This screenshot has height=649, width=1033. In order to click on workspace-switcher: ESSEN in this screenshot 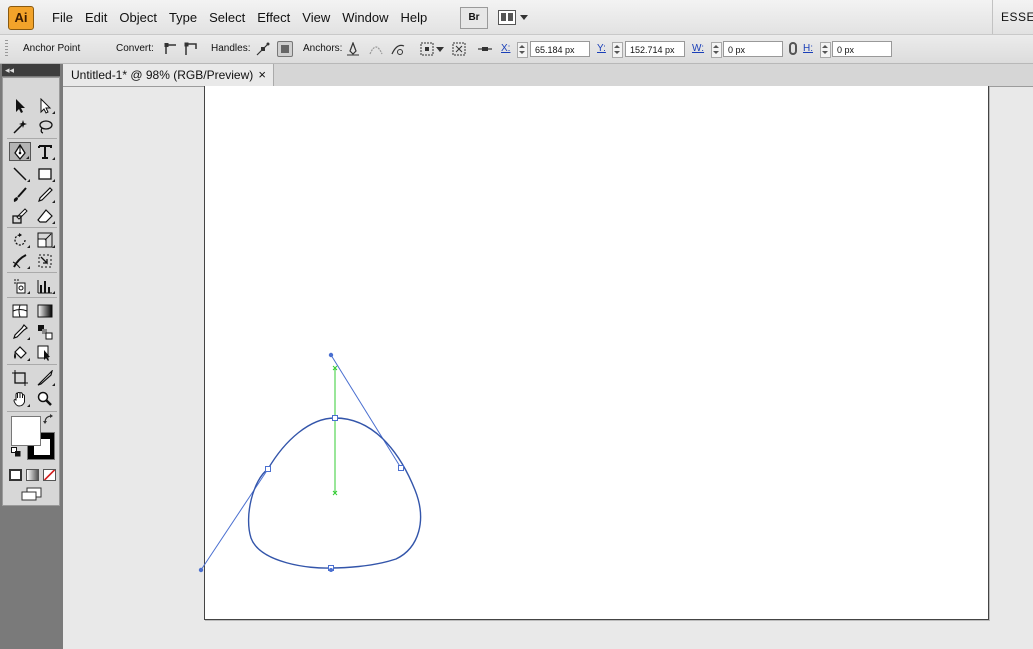, I will do `click(1012, 17)`.